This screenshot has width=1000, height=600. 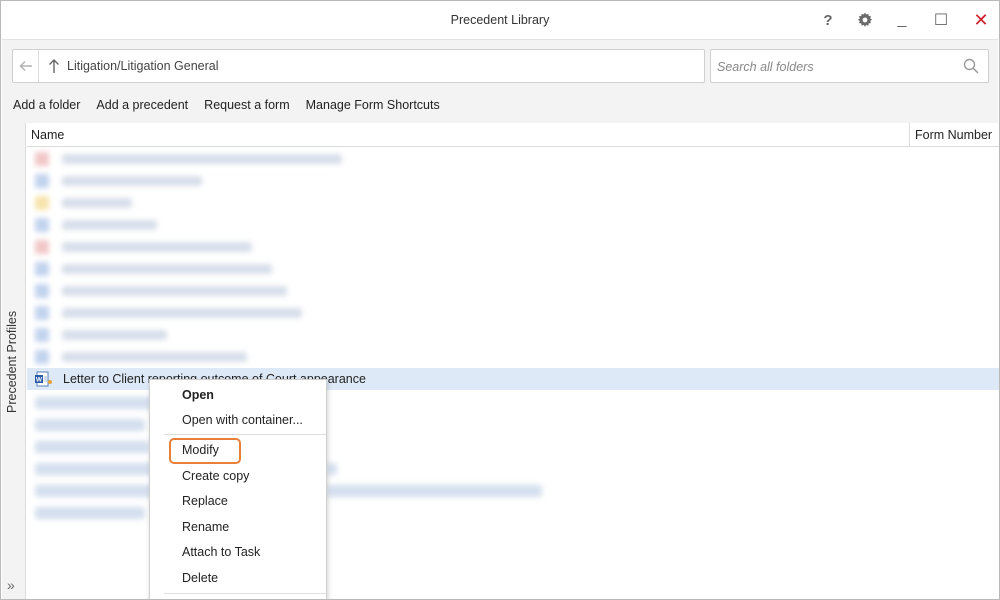 What do you see at coordinates (358, 66) in the screenshot?
I see `path-bar: Litigation/Litigation General` at bounding box center [358, 66].